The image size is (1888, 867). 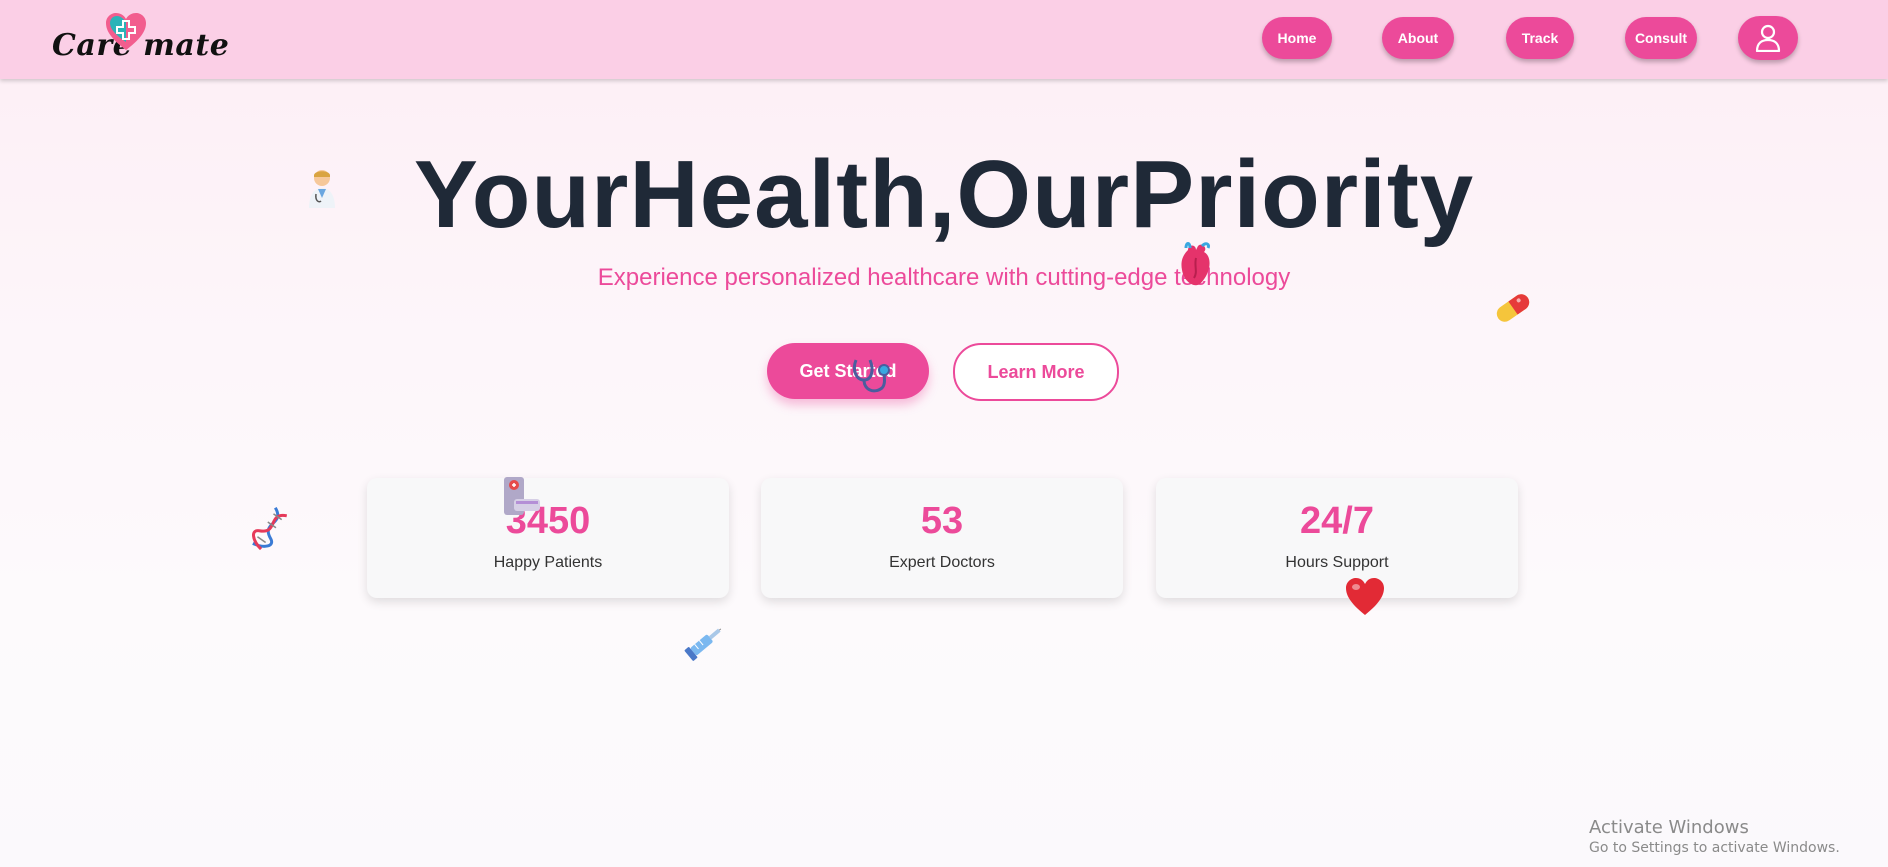 I want to click on pill-icon, so click(x=1513, y=308).